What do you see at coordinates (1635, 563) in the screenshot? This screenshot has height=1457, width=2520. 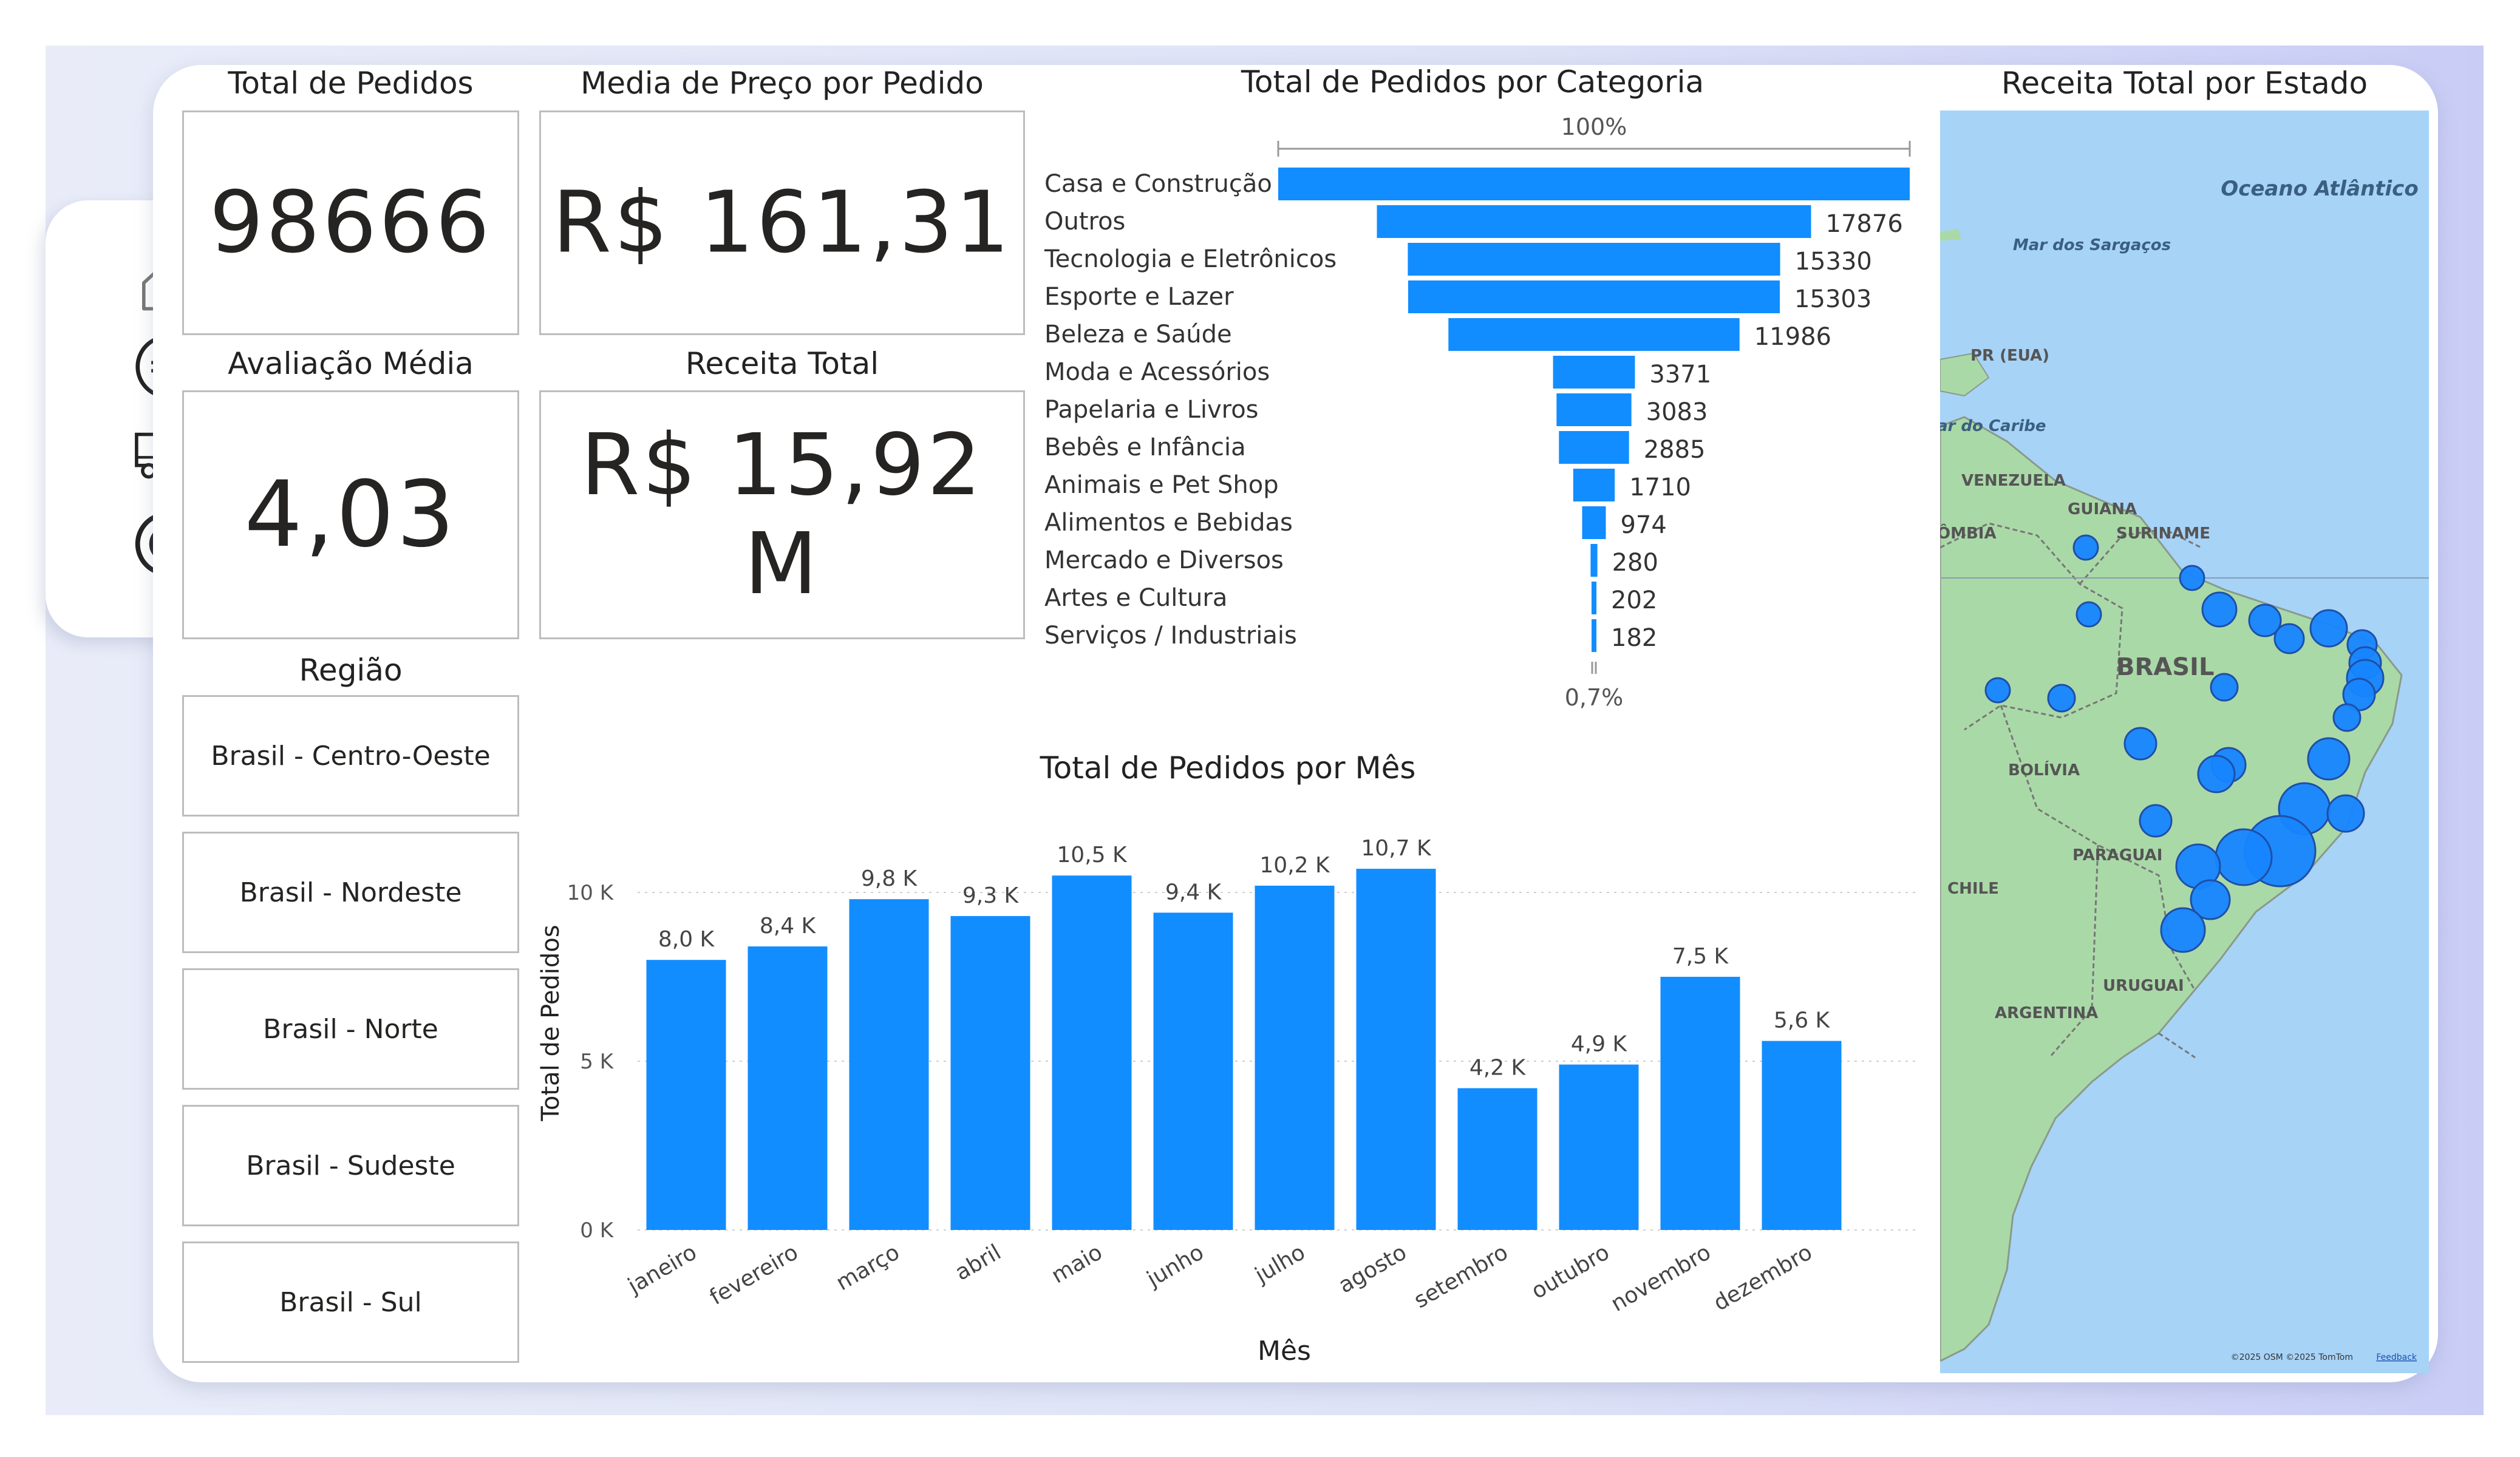 I see `funnel-value-label: 280` at bounding box center [1635, 563].